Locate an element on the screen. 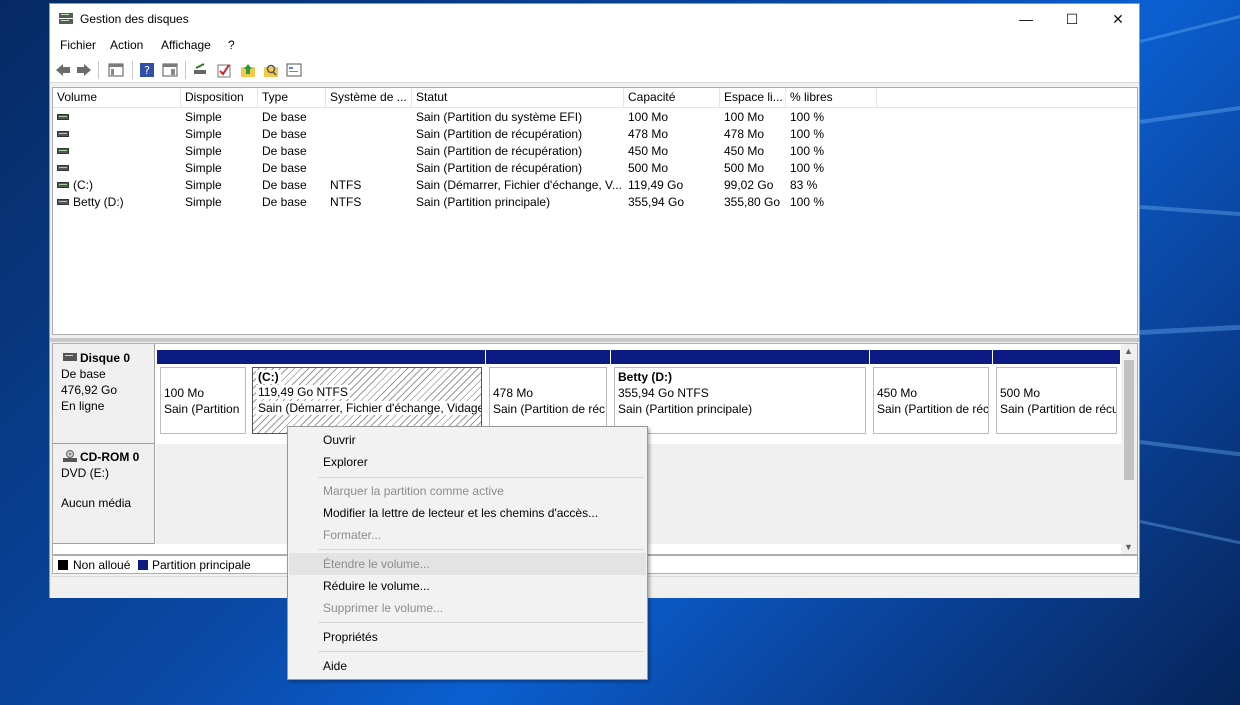 The width and height of the screenshot is (1240, 705). legend-label-primary: Partition principale is located at coordinates (201, 565).